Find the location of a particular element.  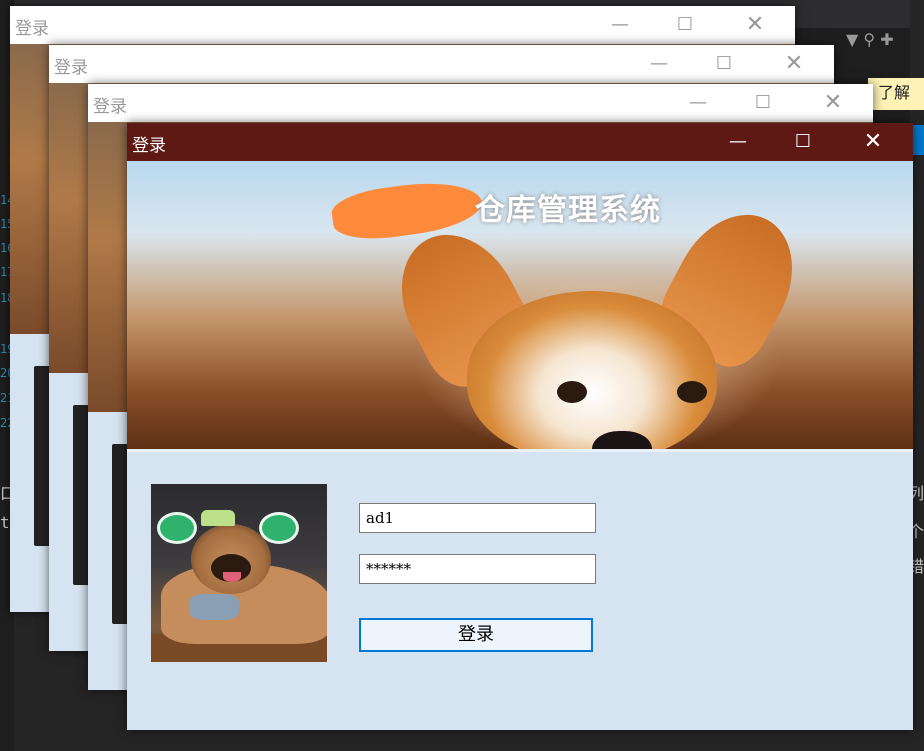

username-input: ad1 is located at coordinates (477, 518).